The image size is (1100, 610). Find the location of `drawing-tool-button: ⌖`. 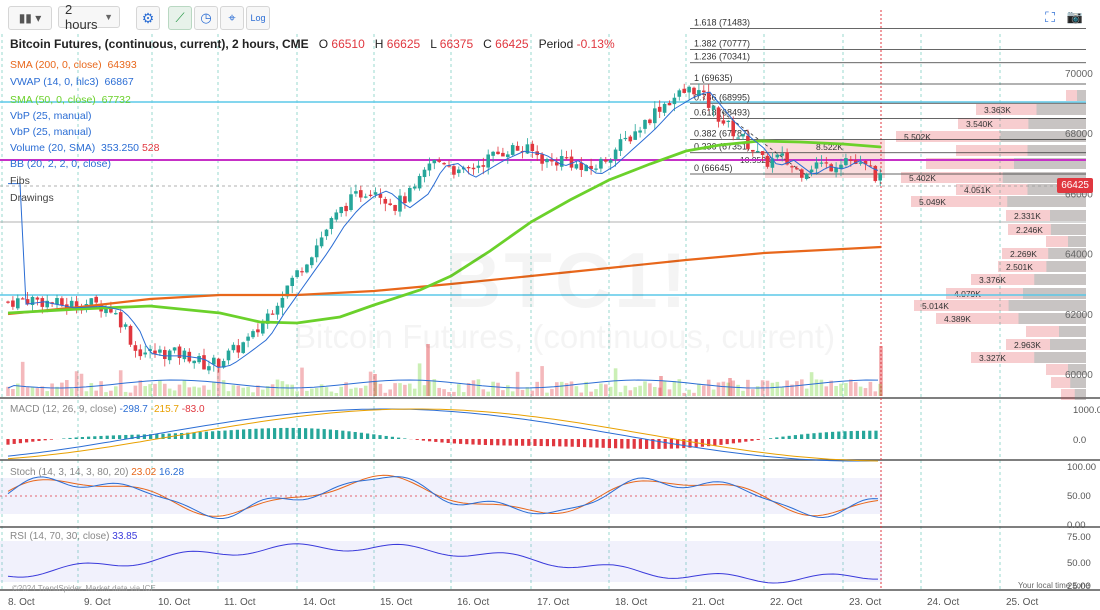

drawing-tool-button: ⌖ is located at coordinates (232, 18).